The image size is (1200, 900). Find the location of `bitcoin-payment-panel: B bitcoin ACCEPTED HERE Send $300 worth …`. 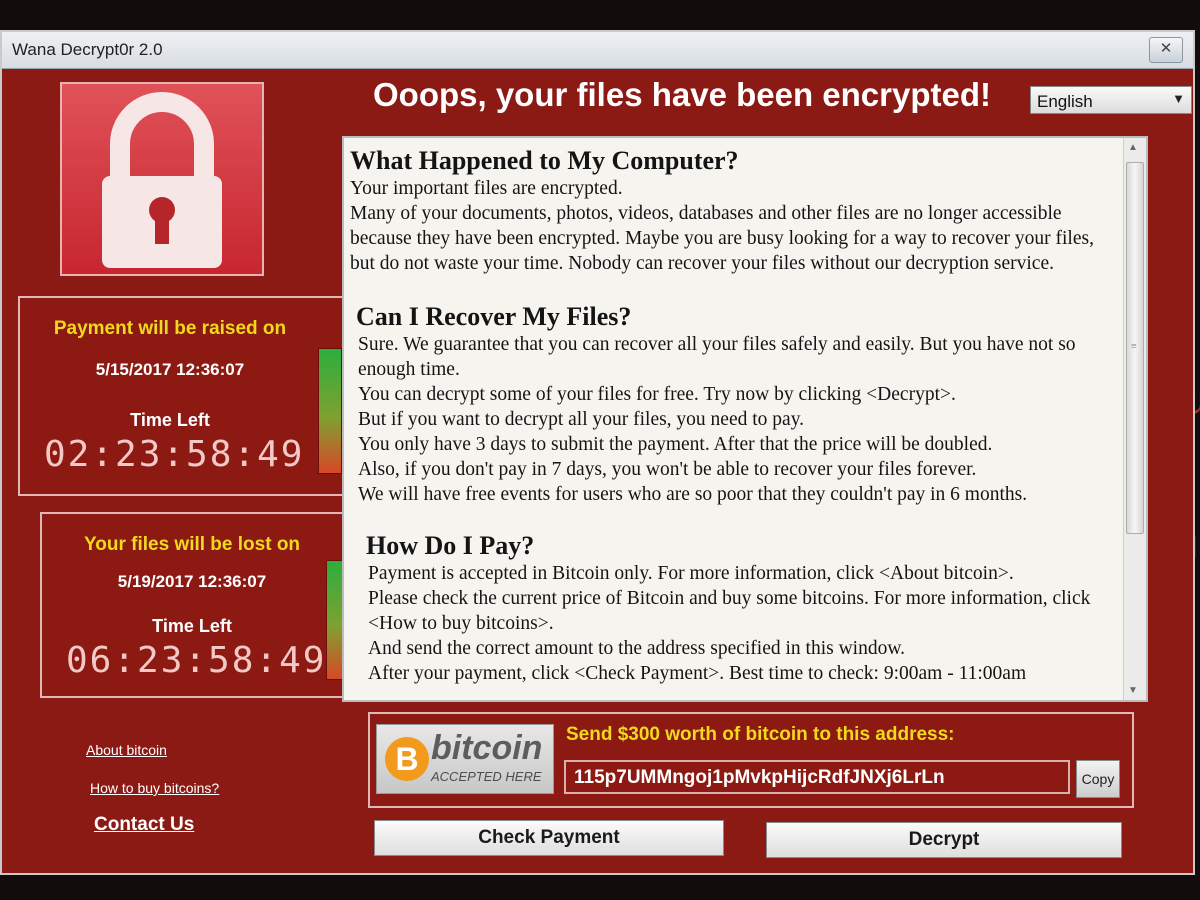

bitcoin-payment-panel: B bitcoin ACCEPTED HERE Send $300 worth … is located at coordinates (751, 760).